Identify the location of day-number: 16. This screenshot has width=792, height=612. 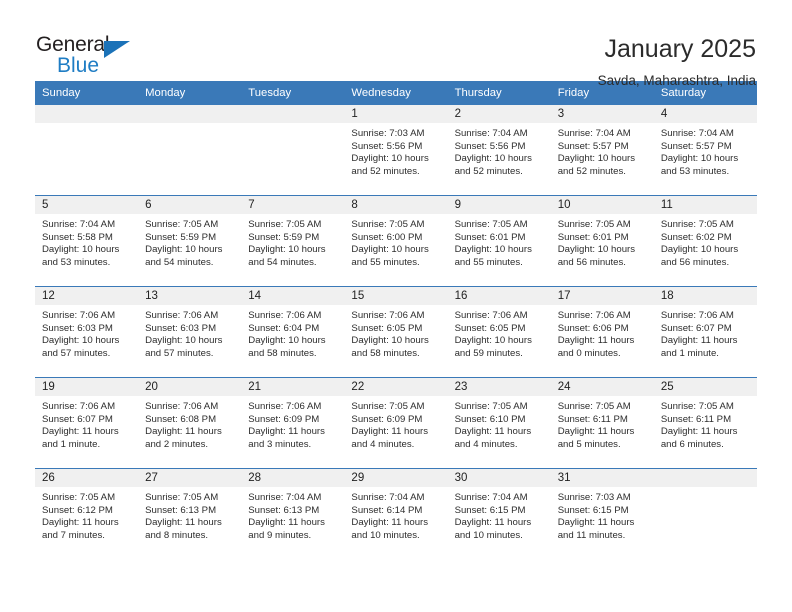
(499, 296).